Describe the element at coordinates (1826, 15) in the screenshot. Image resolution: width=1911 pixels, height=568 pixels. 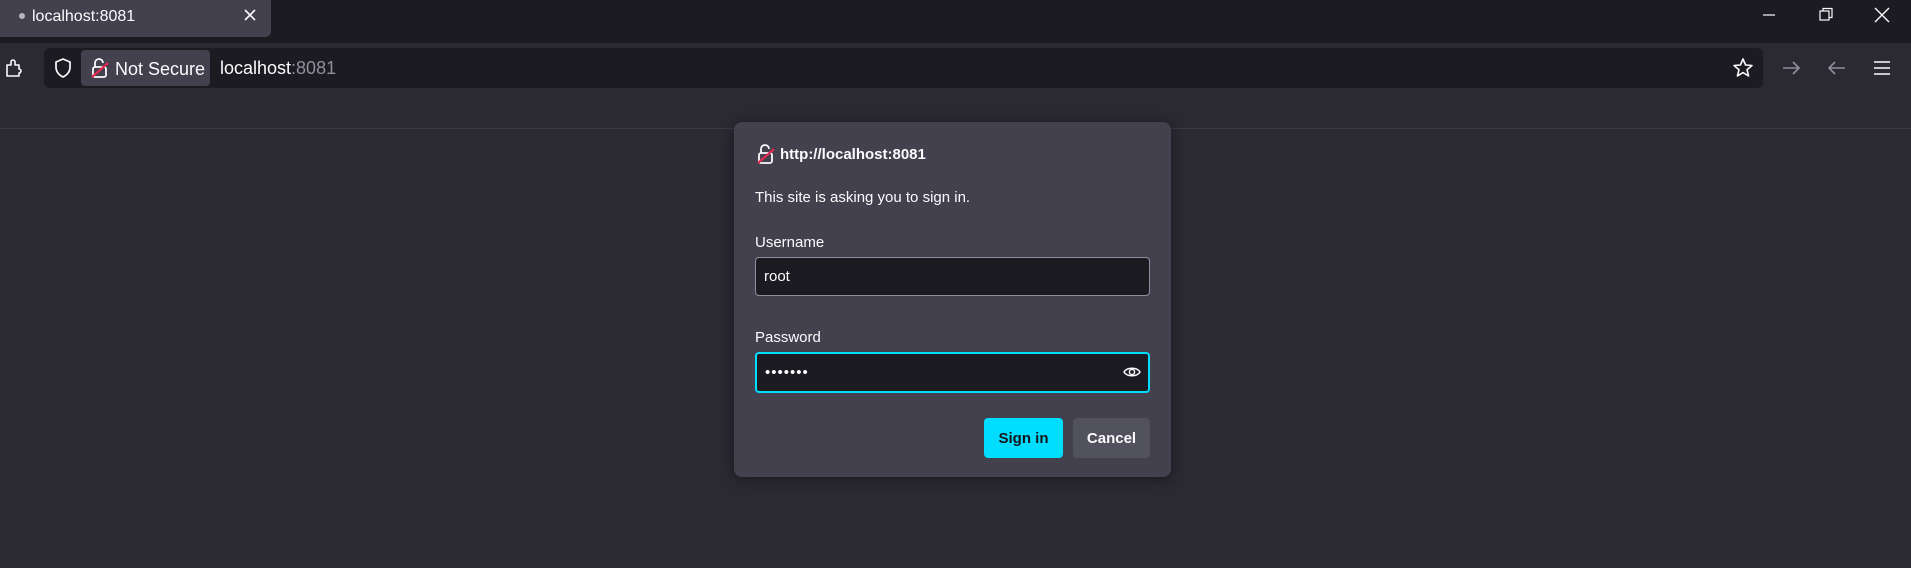
I see `restore-icon` at that location.